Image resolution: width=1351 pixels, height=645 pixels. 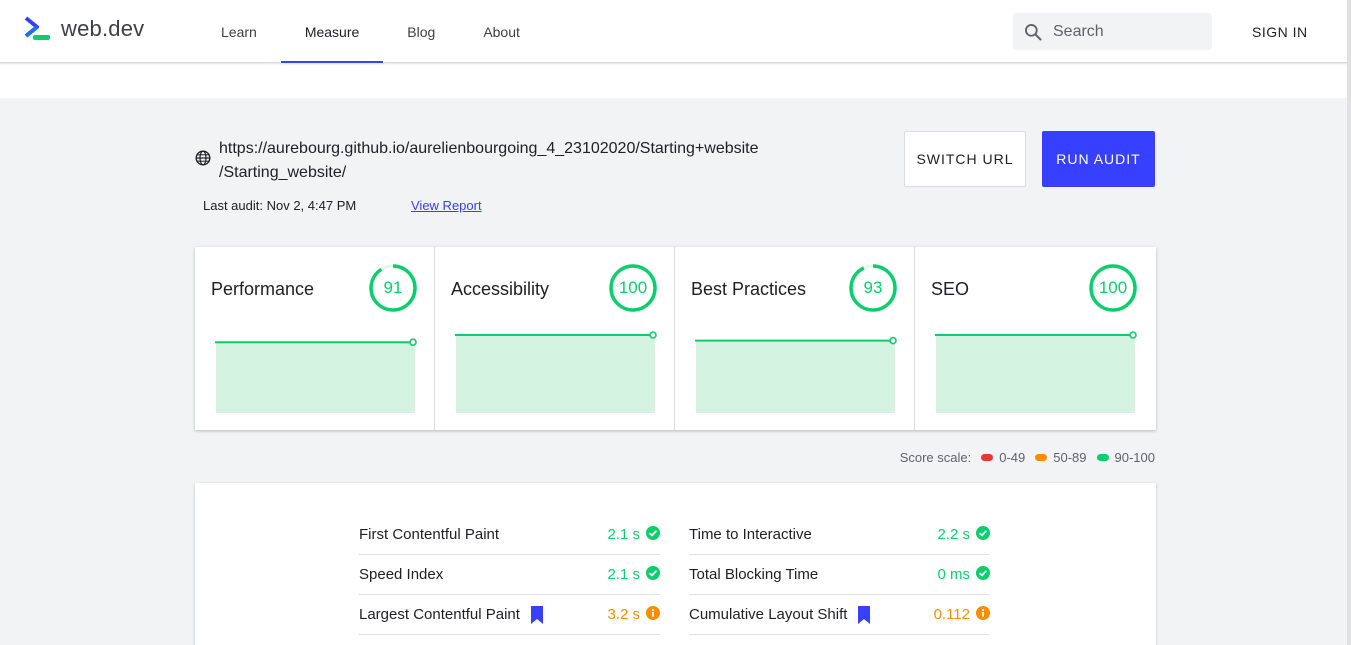 What do you see at coordinates (873, 287) in the screenshot?
I see `score-value: 93` at bounding box center [873, 287].